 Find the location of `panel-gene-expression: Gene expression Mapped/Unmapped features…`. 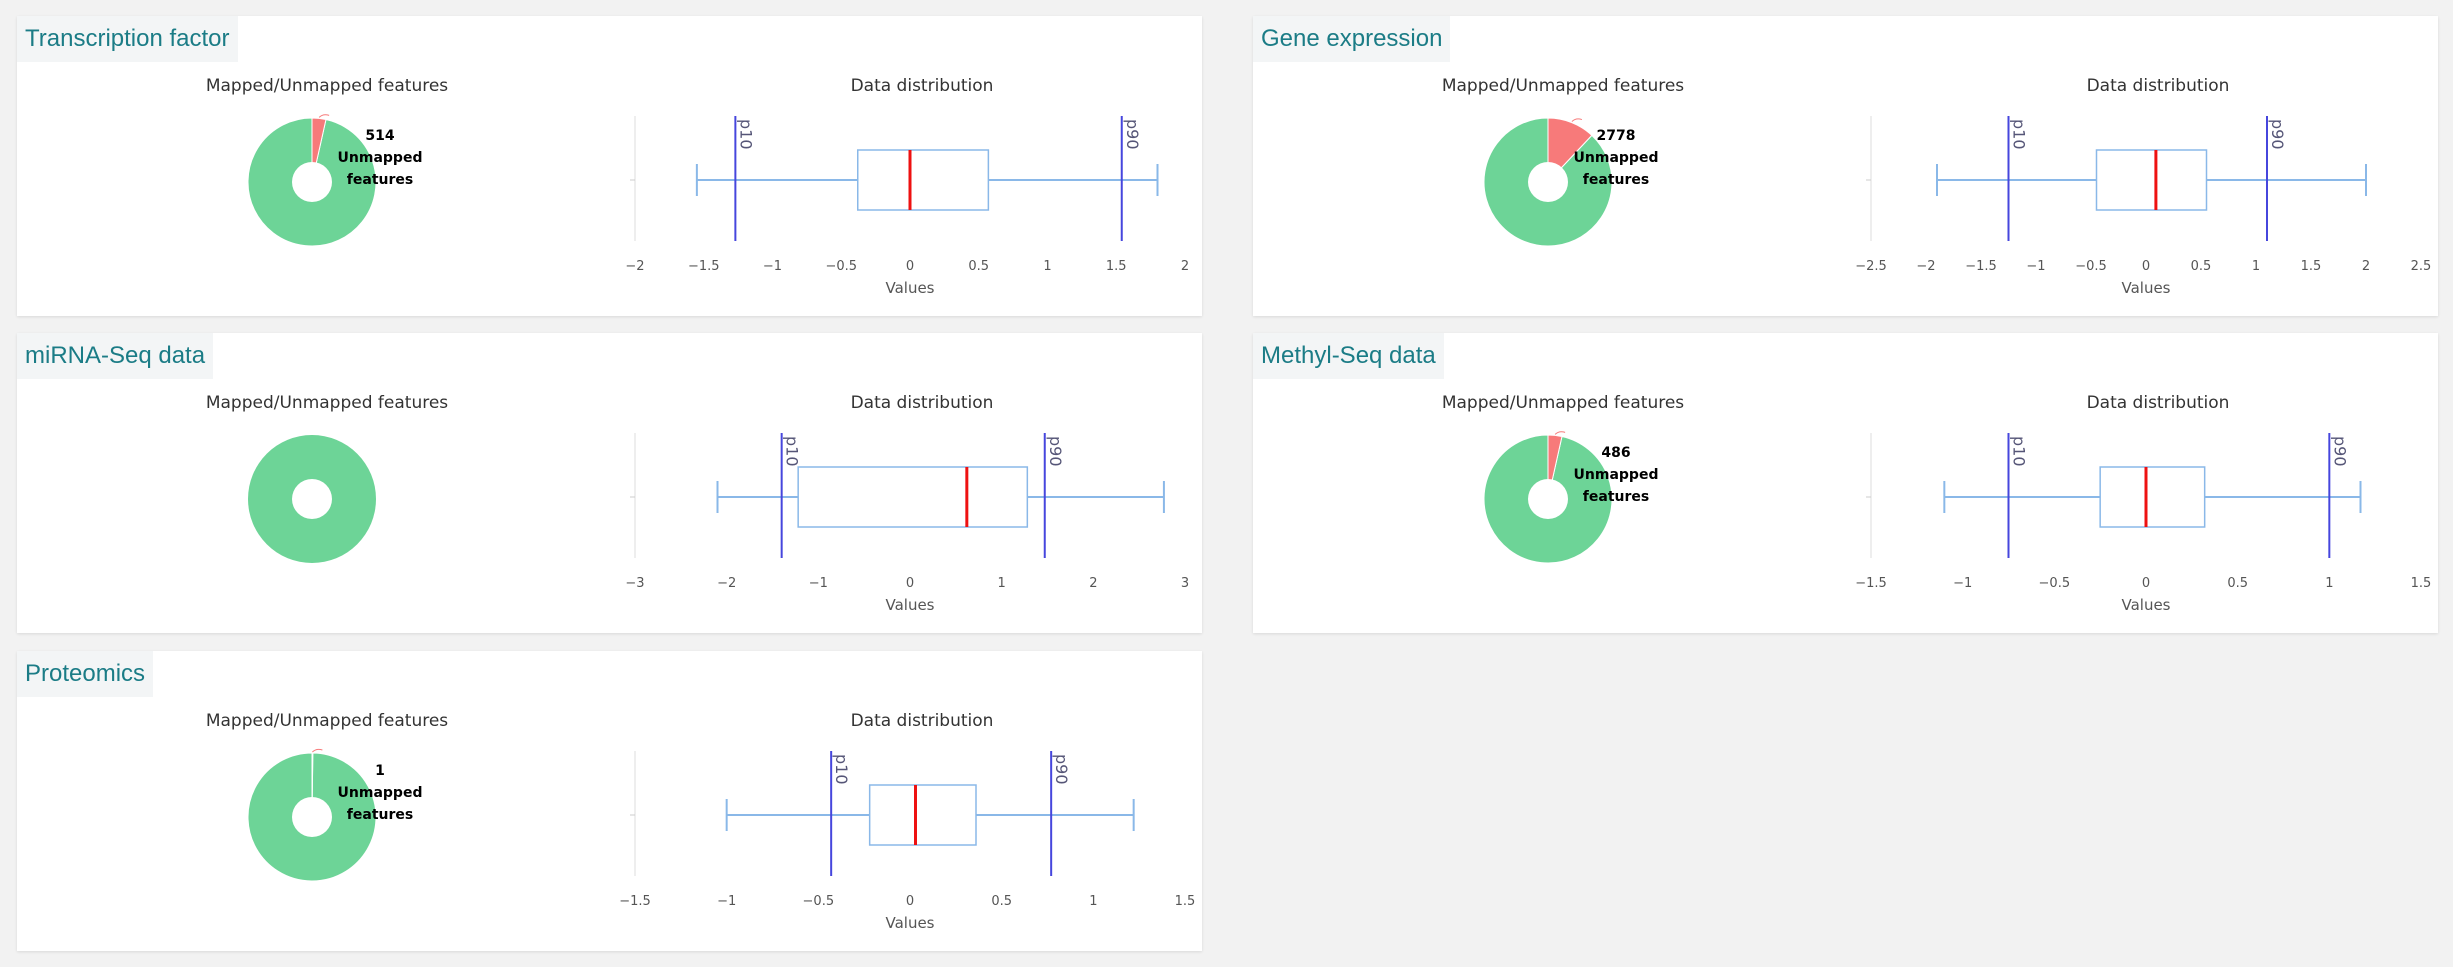

panel-gene-expression: Gene expression Mapped/Unmapped features… is located at coordinates (1845, 166).